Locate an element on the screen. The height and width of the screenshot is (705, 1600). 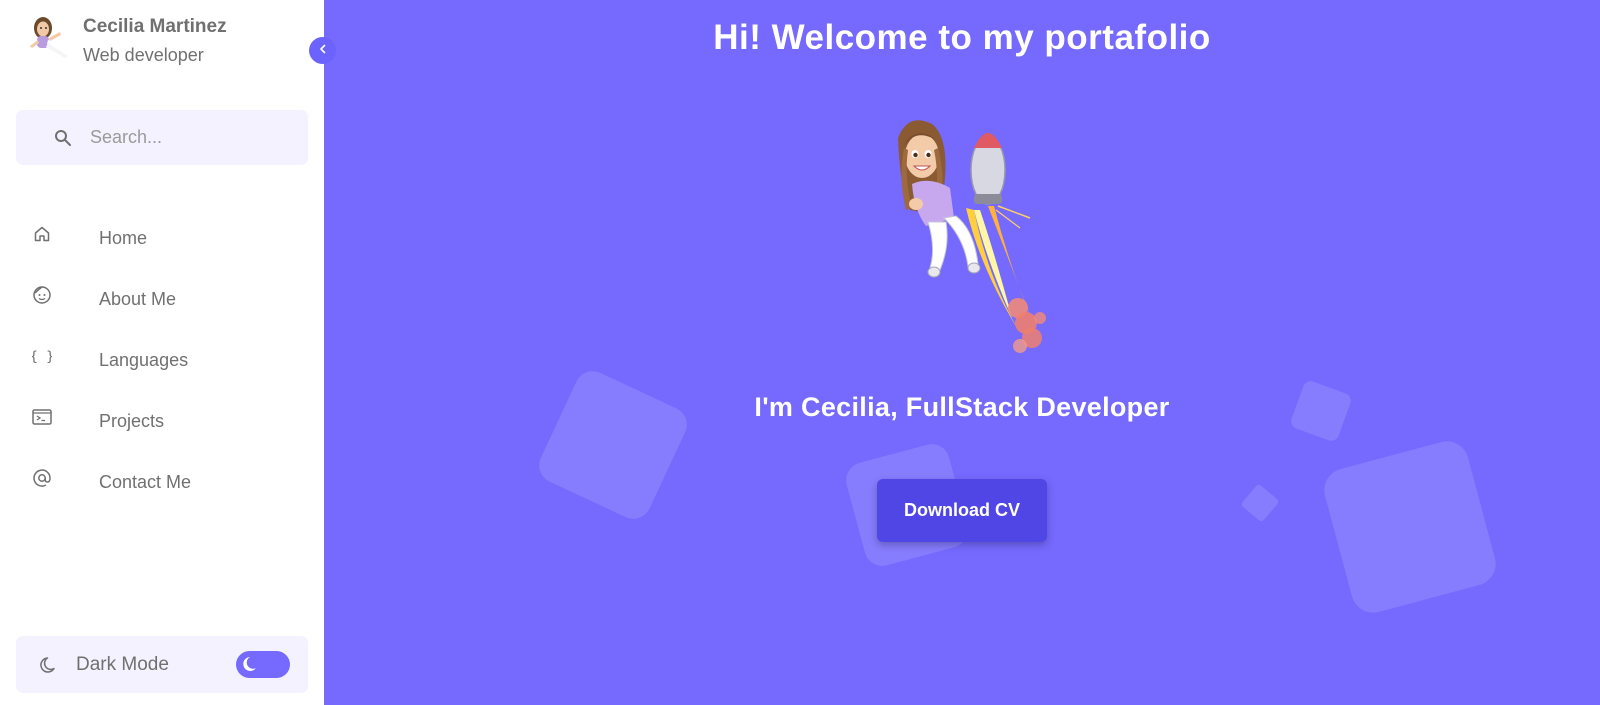
sidebar-item-home: Home is located at coordinates (162, 240).